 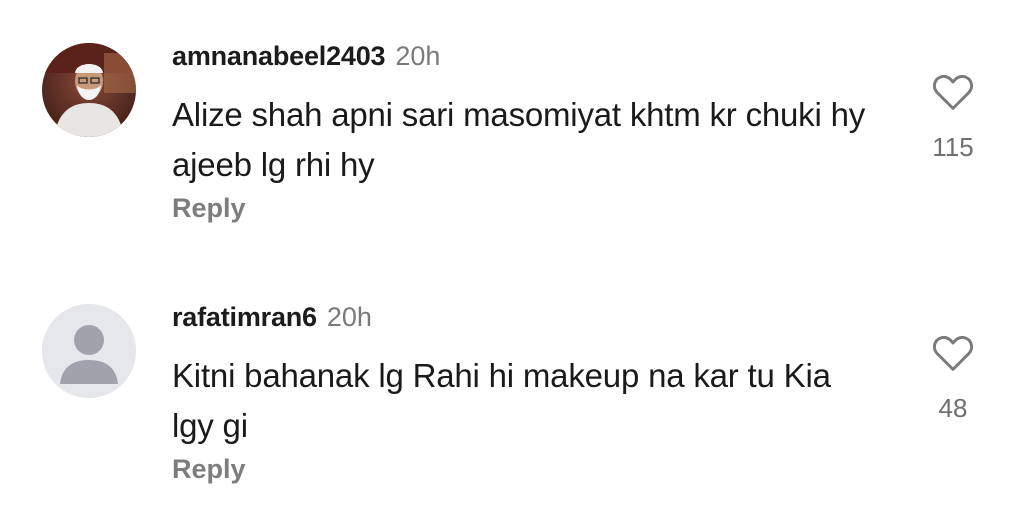 I want to click on username: rafatimran6, so click(x=244, y=317).